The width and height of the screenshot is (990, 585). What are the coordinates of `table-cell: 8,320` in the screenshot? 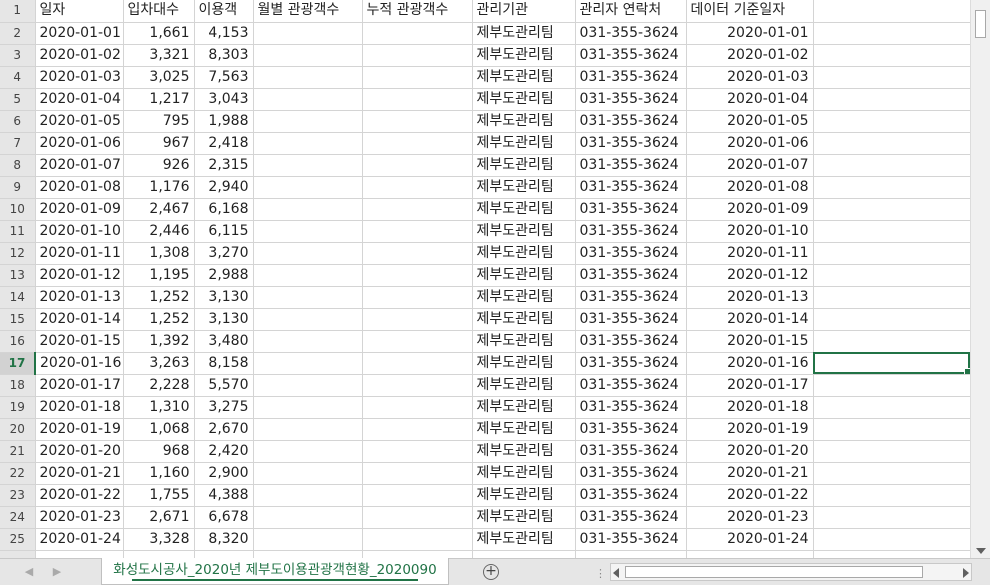 It's located at (224, 539).